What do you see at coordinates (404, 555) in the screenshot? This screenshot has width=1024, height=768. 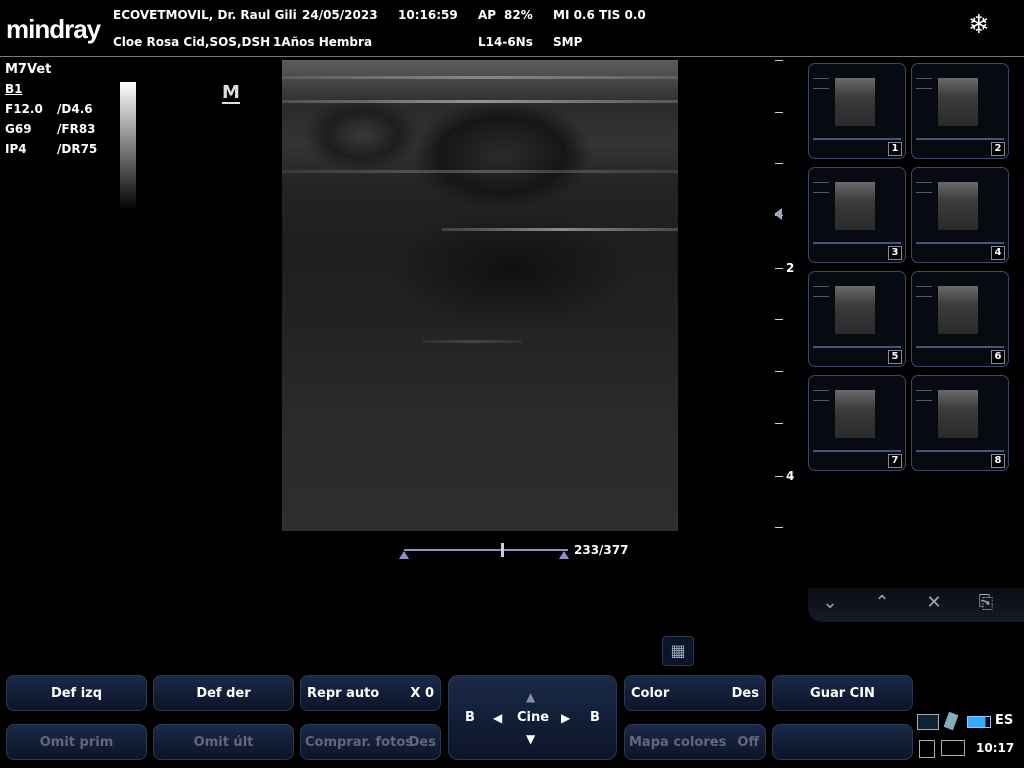 I see `cine-start-marker-icon` at bounding box center [404, 555].